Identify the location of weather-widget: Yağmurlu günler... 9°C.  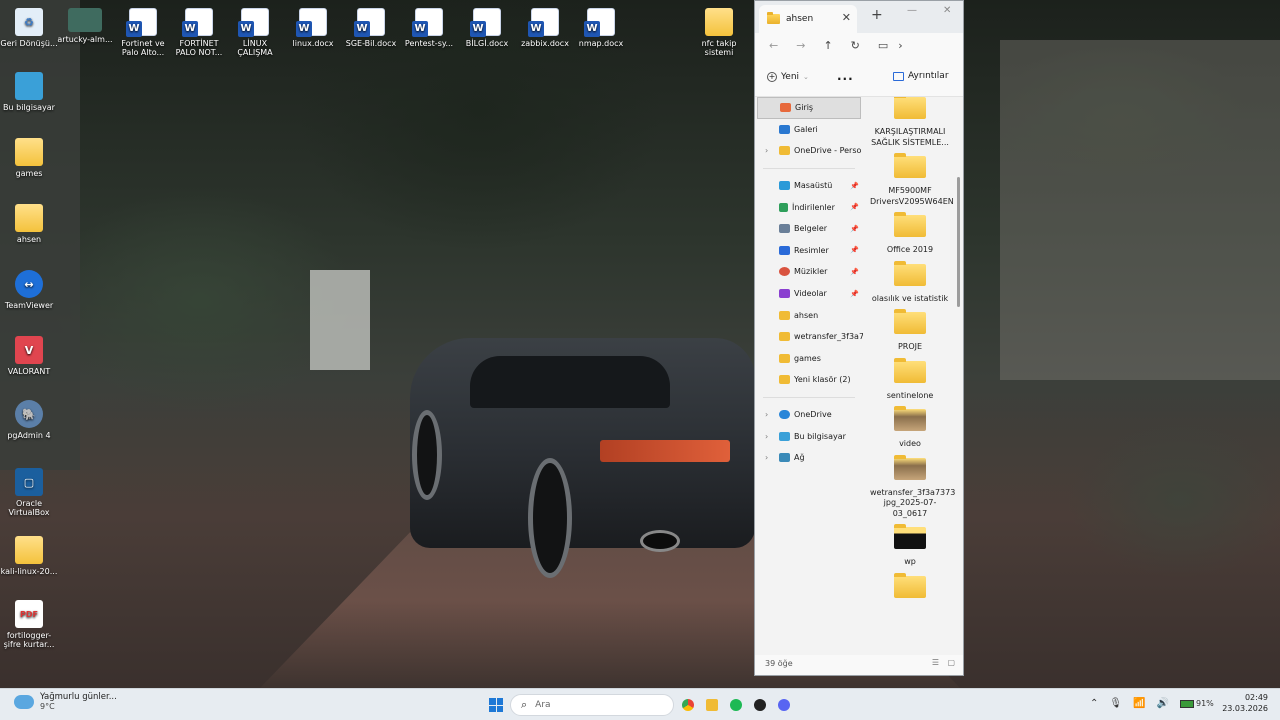
(65, 701).